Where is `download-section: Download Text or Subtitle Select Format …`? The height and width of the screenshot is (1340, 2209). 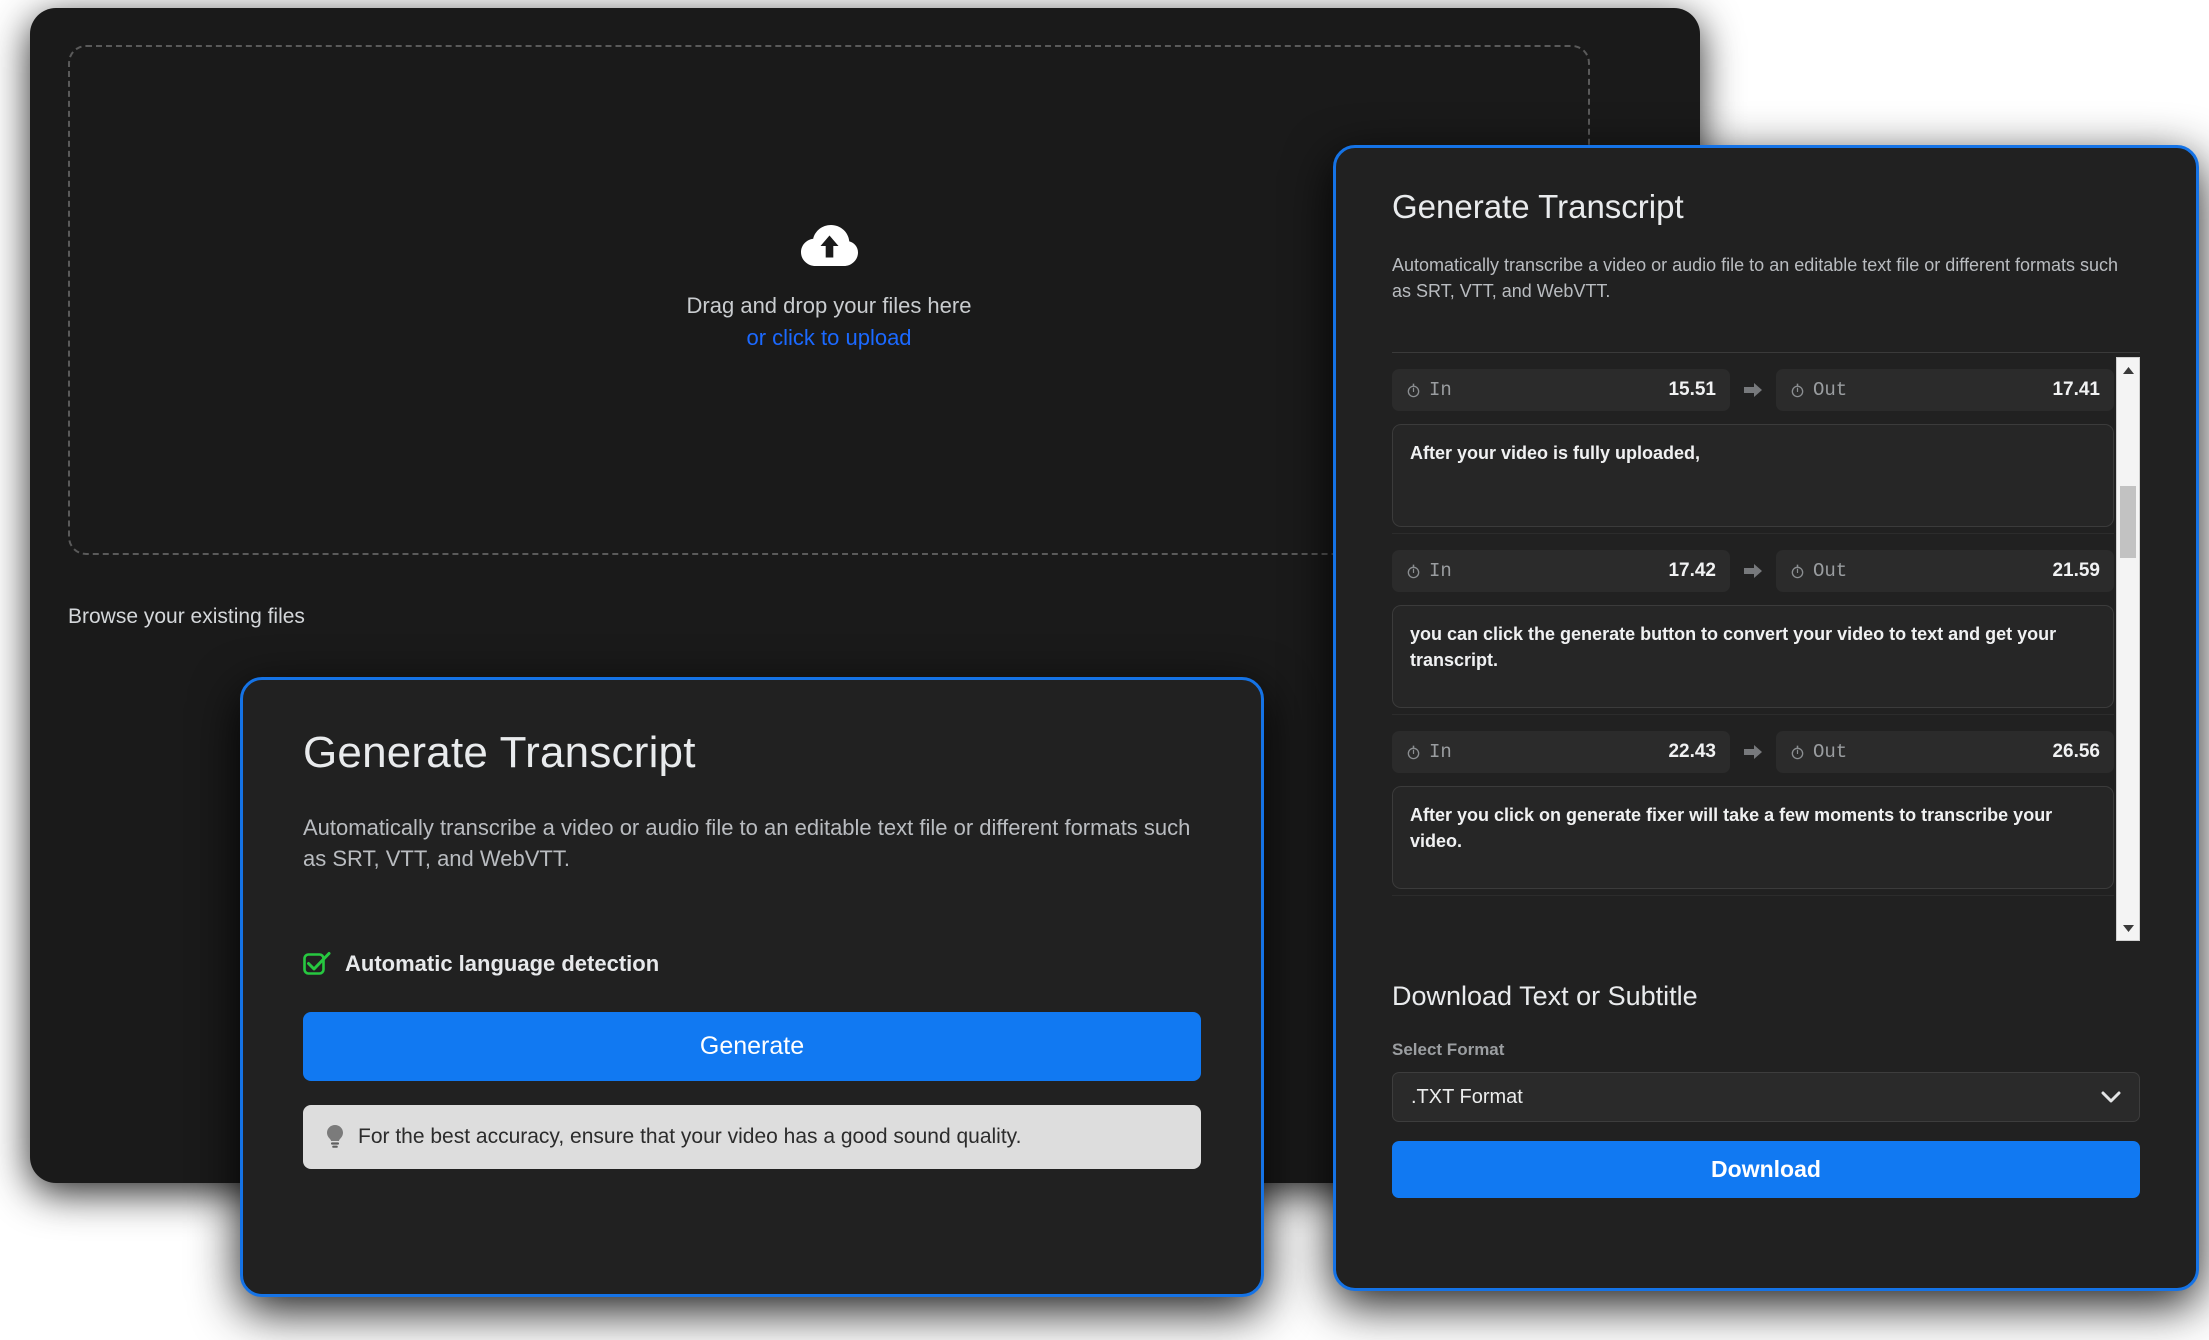 download-section: Download Text or Subtitle Select Format … is located at coordinates (1766, 1090).